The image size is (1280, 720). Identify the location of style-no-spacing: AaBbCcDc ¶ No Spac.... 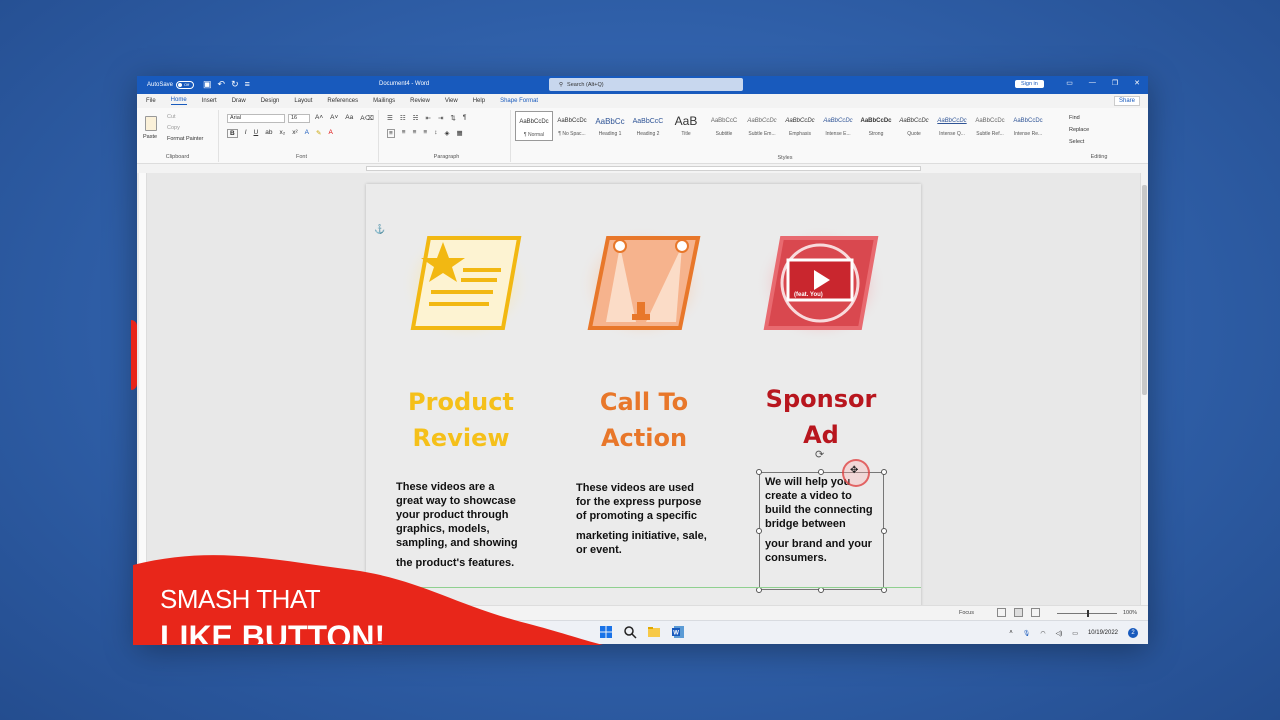
(572, 126).